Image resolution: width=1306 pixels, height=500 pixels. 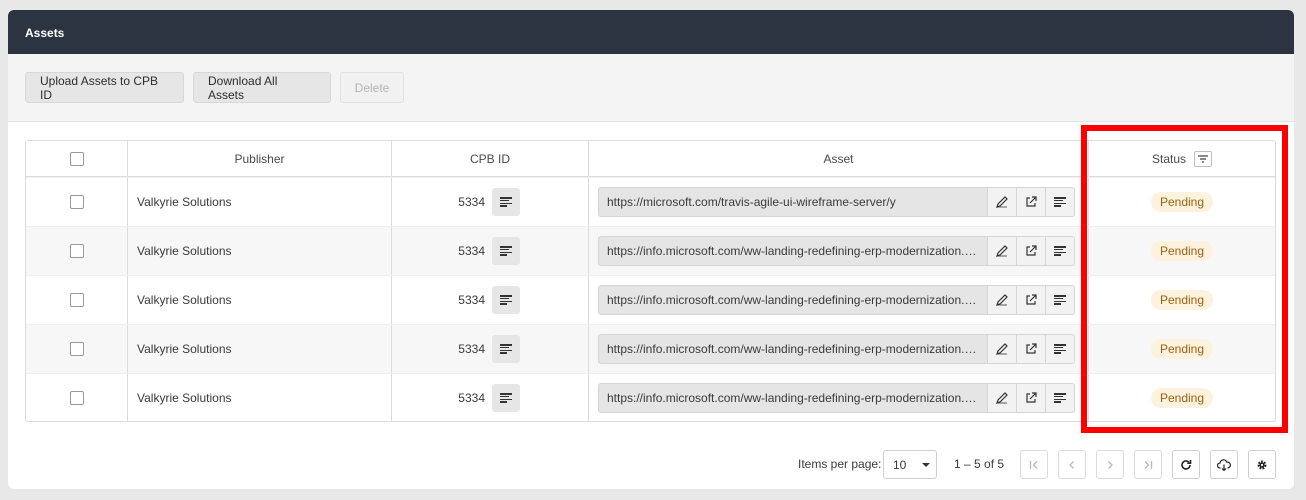 I want to click on last-page-button, so click(x=1148, y=464).